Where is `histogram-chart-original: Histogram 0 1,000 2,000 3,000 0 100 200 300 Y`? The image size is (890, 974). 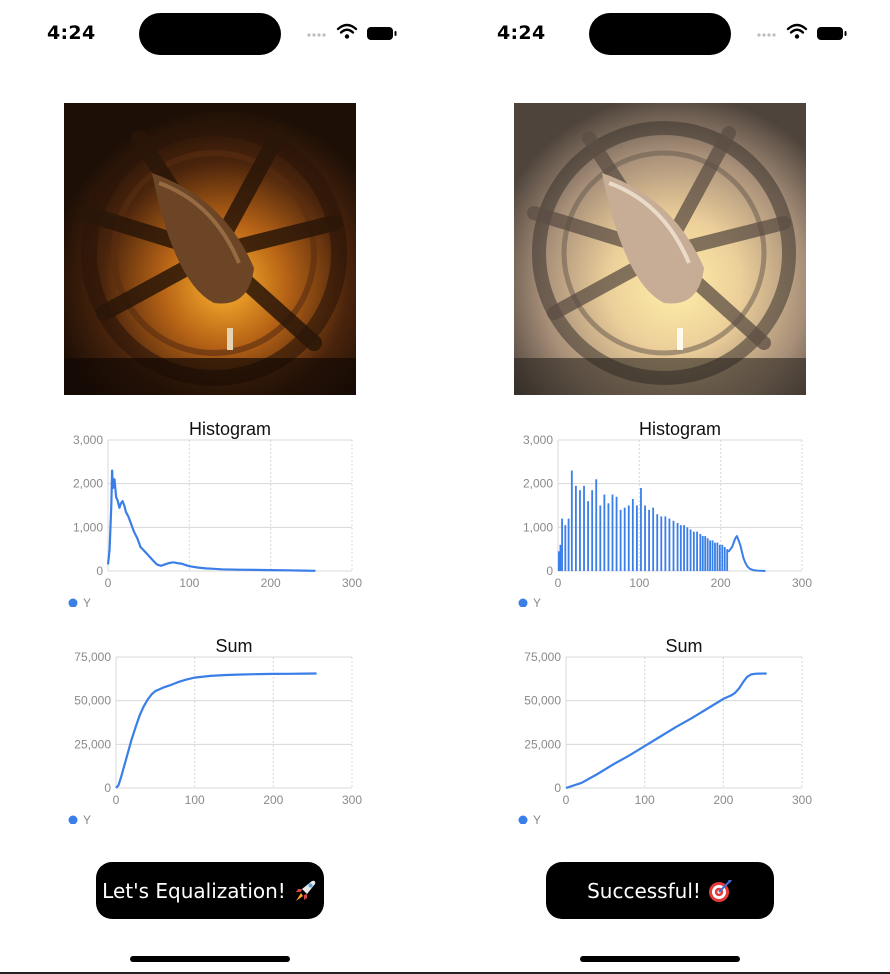 histogram-chart-original: Histogram 0 1,000 2,000 3,000 0 100 200 300 Y is located at coordinates (217, 513).